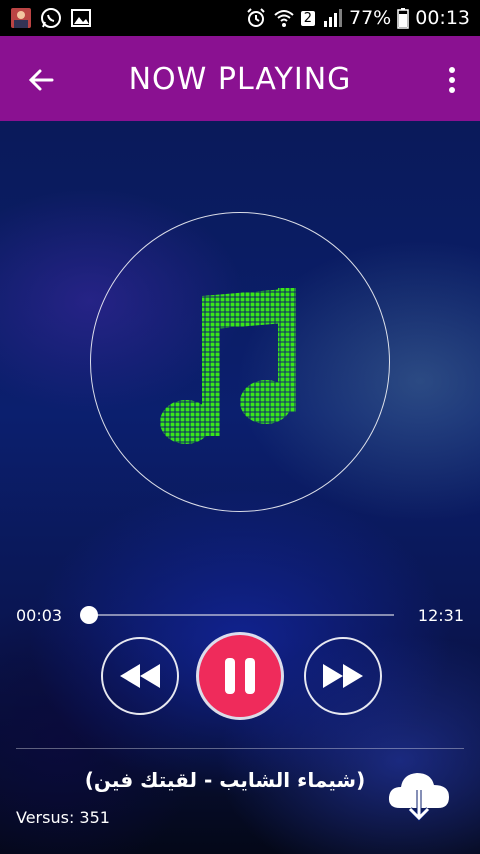  I want to click on divider, so click(240, 748).